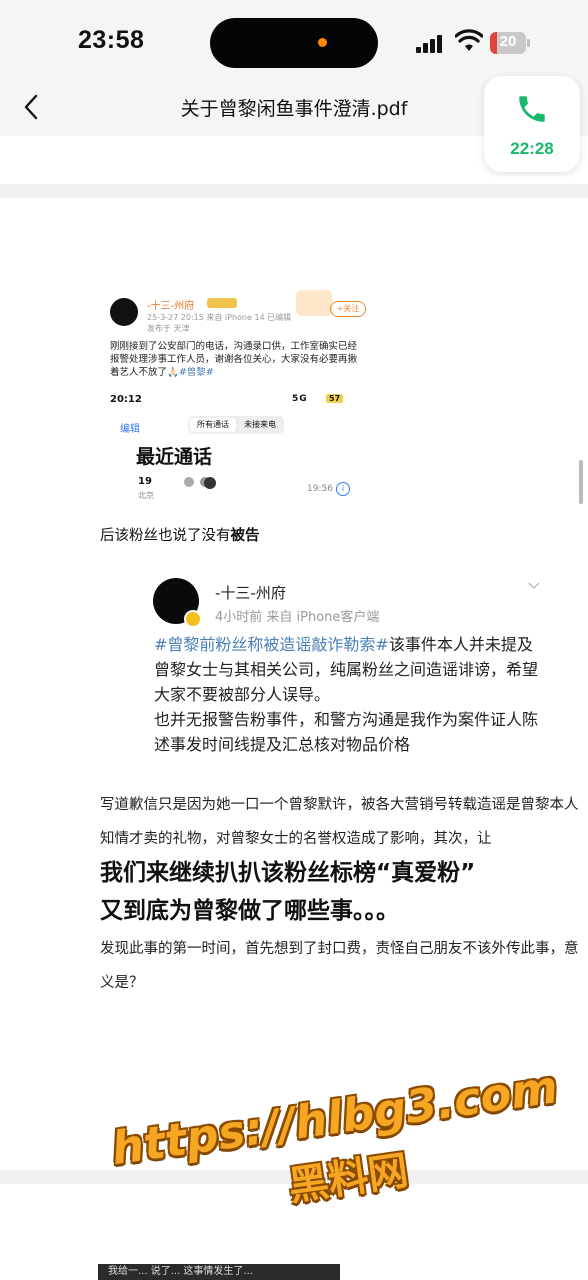 This screenshot has width=588, height=1280. I want to click on caption-bold: 被告, so click(245, 535).